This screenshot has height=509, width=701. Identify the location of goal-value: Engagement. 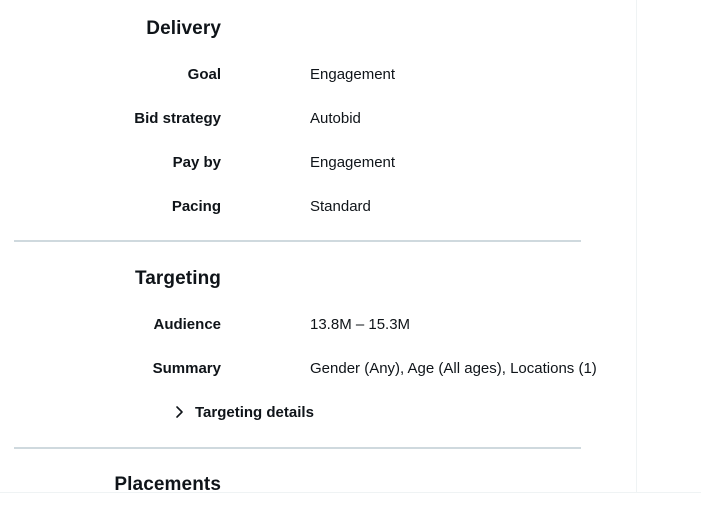
(353, 74).